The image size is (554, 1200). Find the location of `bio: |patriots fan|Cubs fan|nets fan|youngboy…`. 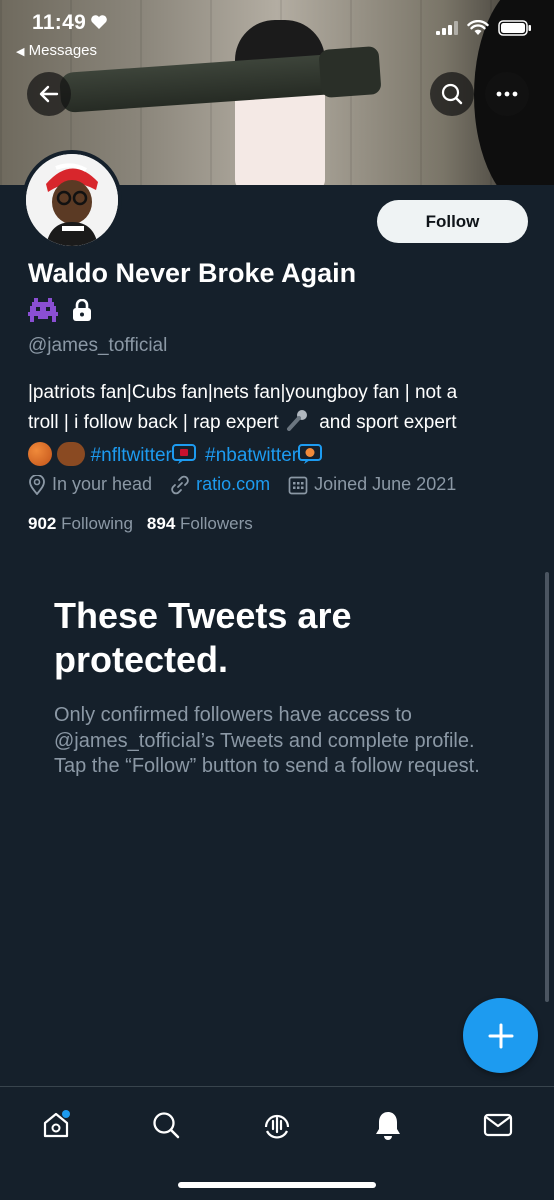

bio: |patriots fan|Cubs fan|nets fan|youngboy… is located at coordinates (278, 426).